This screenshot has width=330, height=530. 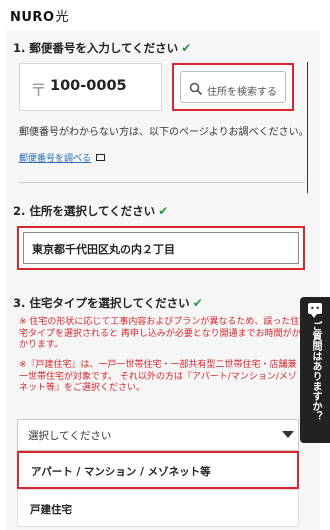 I want to click on nuro-logo: NURO光, so click(x=40, y=17).